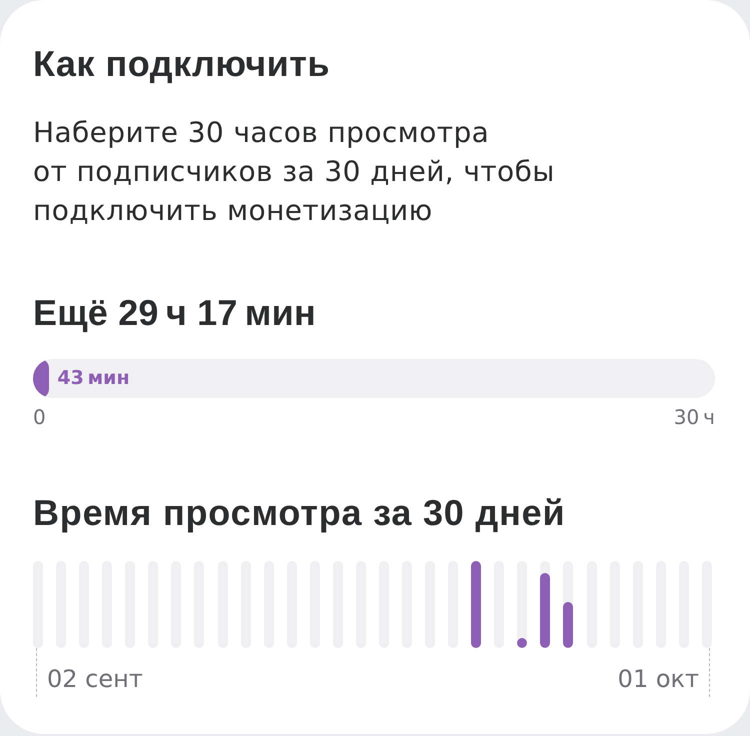 The width and height of the screenshot is (750, 736). Describe the element at coordinates (694, 417) in the screenshot. I see `scale-end-label: 30 ч` at that location.